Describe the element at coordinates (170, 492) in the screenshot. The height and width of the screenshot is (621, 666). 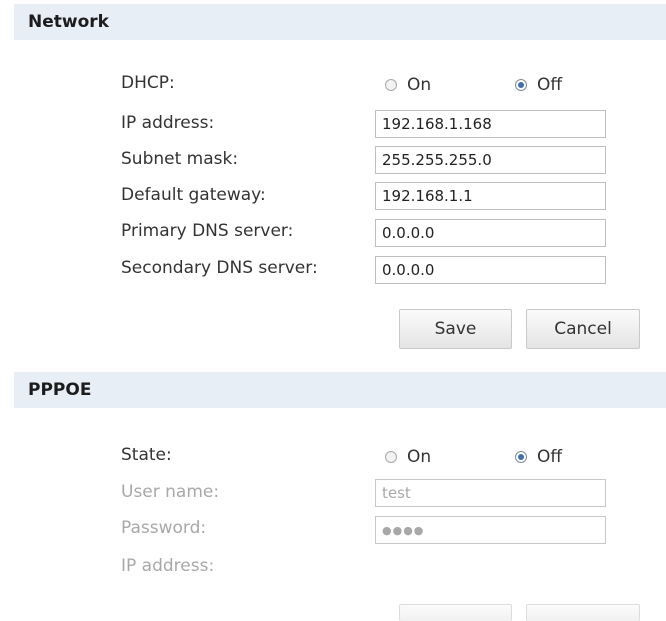
I see `username-label: User name:` at that location.